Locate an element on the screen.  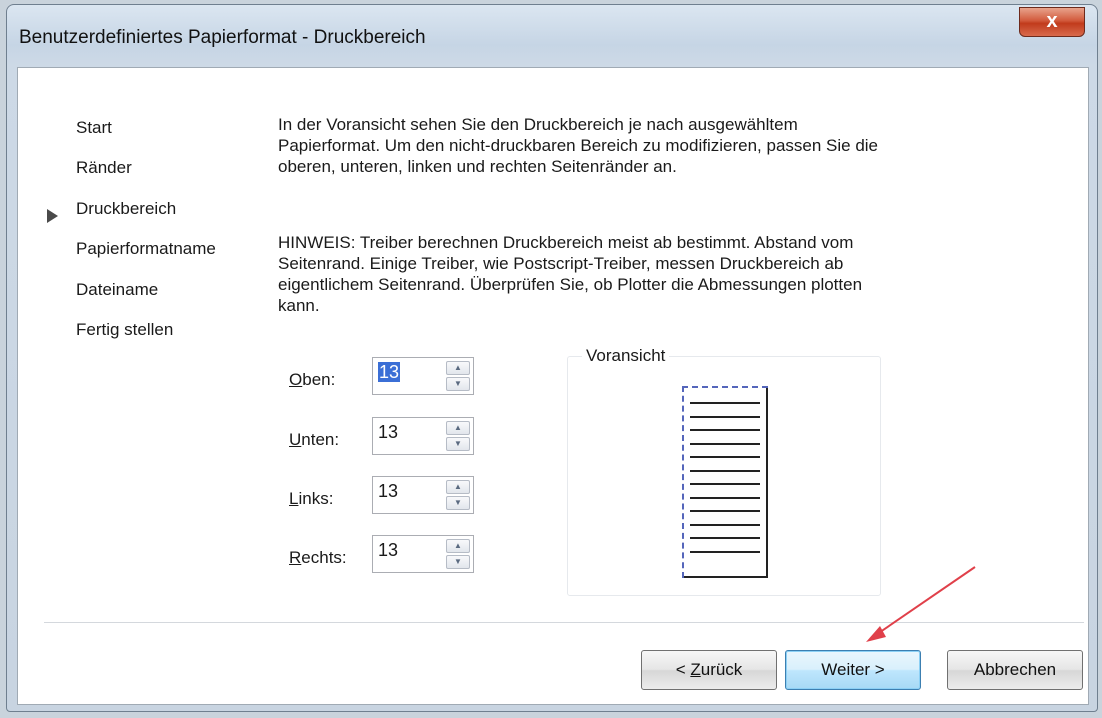
left-margin-down-icon: ▼ is located at coordinates (458, 503).